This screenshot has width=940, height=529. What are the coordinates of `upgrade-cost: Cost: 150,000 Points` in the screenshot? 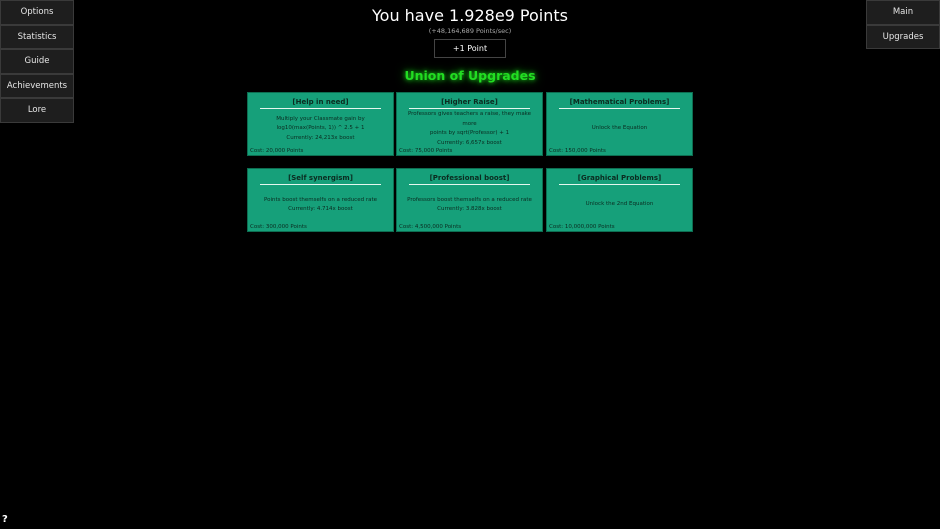 It's located at (577, 151).